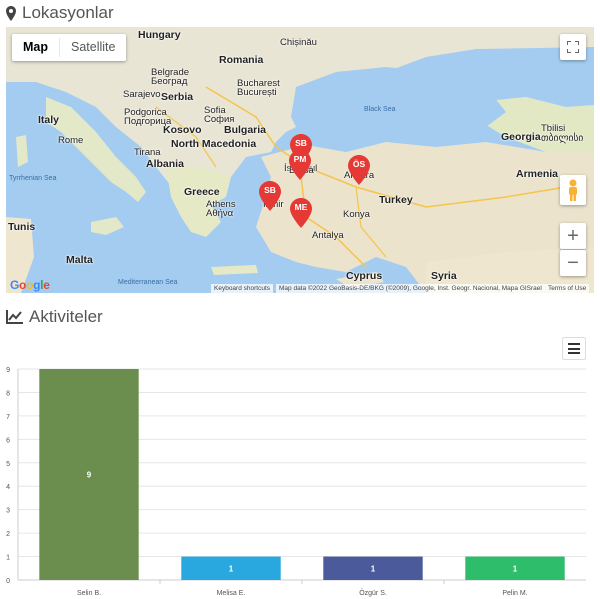 This screenshot has height=599, width=600. I want to click on city-label-tirana: Tirana, so click(147, 152).